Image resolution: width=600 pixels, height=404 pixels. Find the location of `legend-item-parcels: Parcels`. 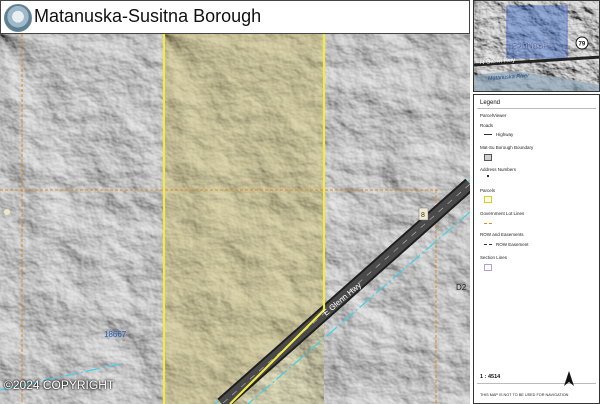

legend-item-parcels: Parcels is located at coordinates (488, 190).